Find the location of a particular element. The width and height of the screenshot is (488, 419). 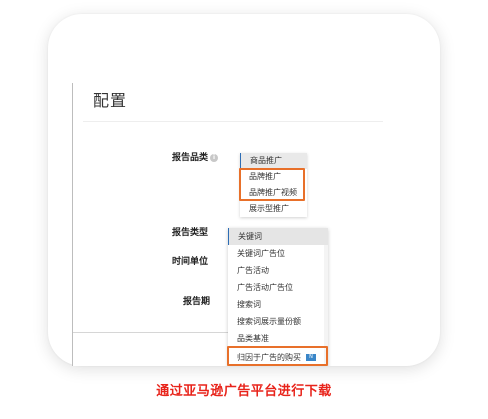

report-category-label: 报告品类 i is located at coordinates (195, 156).